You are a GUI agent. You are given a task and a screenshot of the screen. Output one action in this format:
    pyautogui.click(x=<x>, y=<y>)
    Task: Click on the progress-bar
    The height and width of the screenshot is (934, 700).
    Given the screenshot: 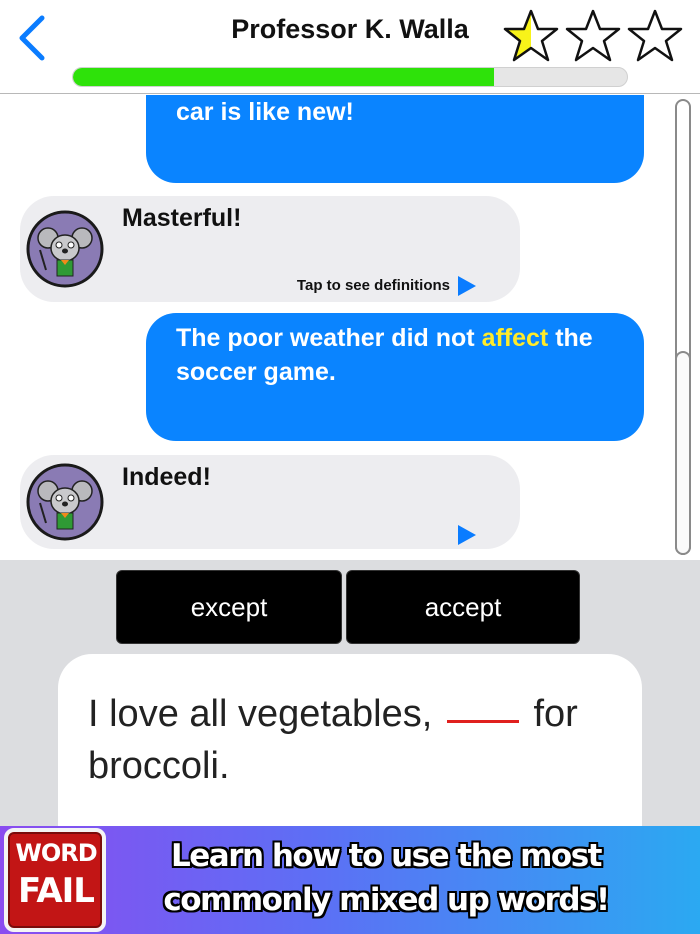 What is the action you would take?
    pyautogui.click(x=350, y=77)
    